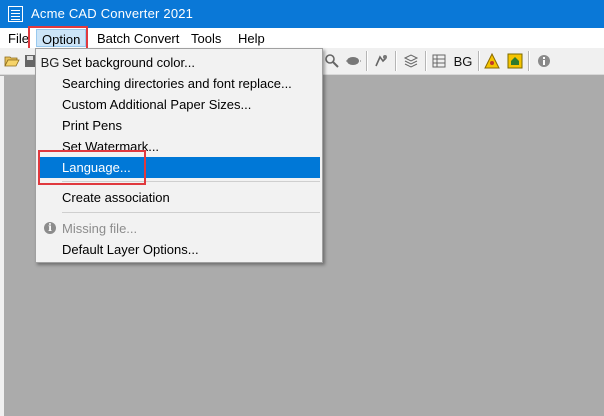 The width and height of the screenshot is (604, 416). What do you see at coordinates (302, 38) in the screenshot?
I see `menu-bar: File Option Batch Convert Tools Help` at bounding box center [302, 38].